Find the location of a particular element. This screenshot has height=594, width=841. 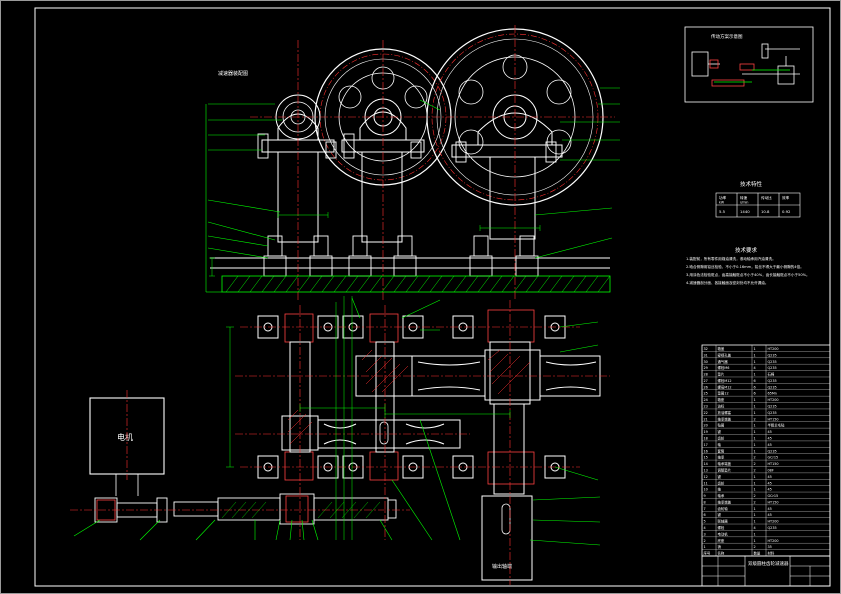

bom-cell: 27 is located at coordinates (706, 381).